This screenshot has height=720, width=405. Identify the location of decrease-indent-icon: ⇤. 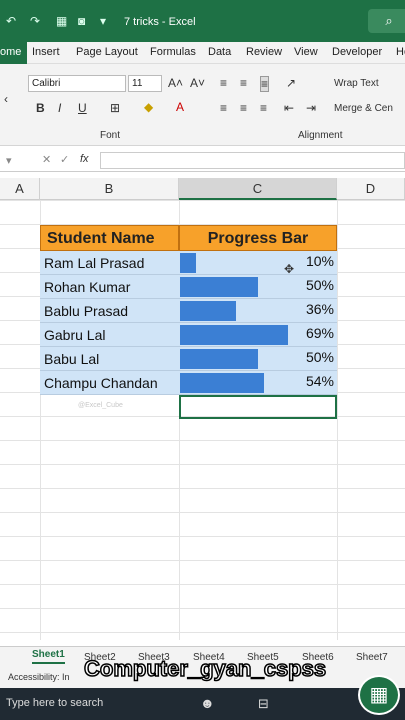
(289, 108).